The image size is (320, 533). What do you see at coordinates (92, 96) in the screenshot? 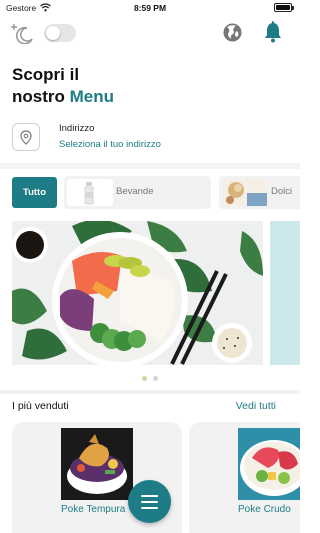
I see `title-accent: Menu` at bounding box center [92, 96].